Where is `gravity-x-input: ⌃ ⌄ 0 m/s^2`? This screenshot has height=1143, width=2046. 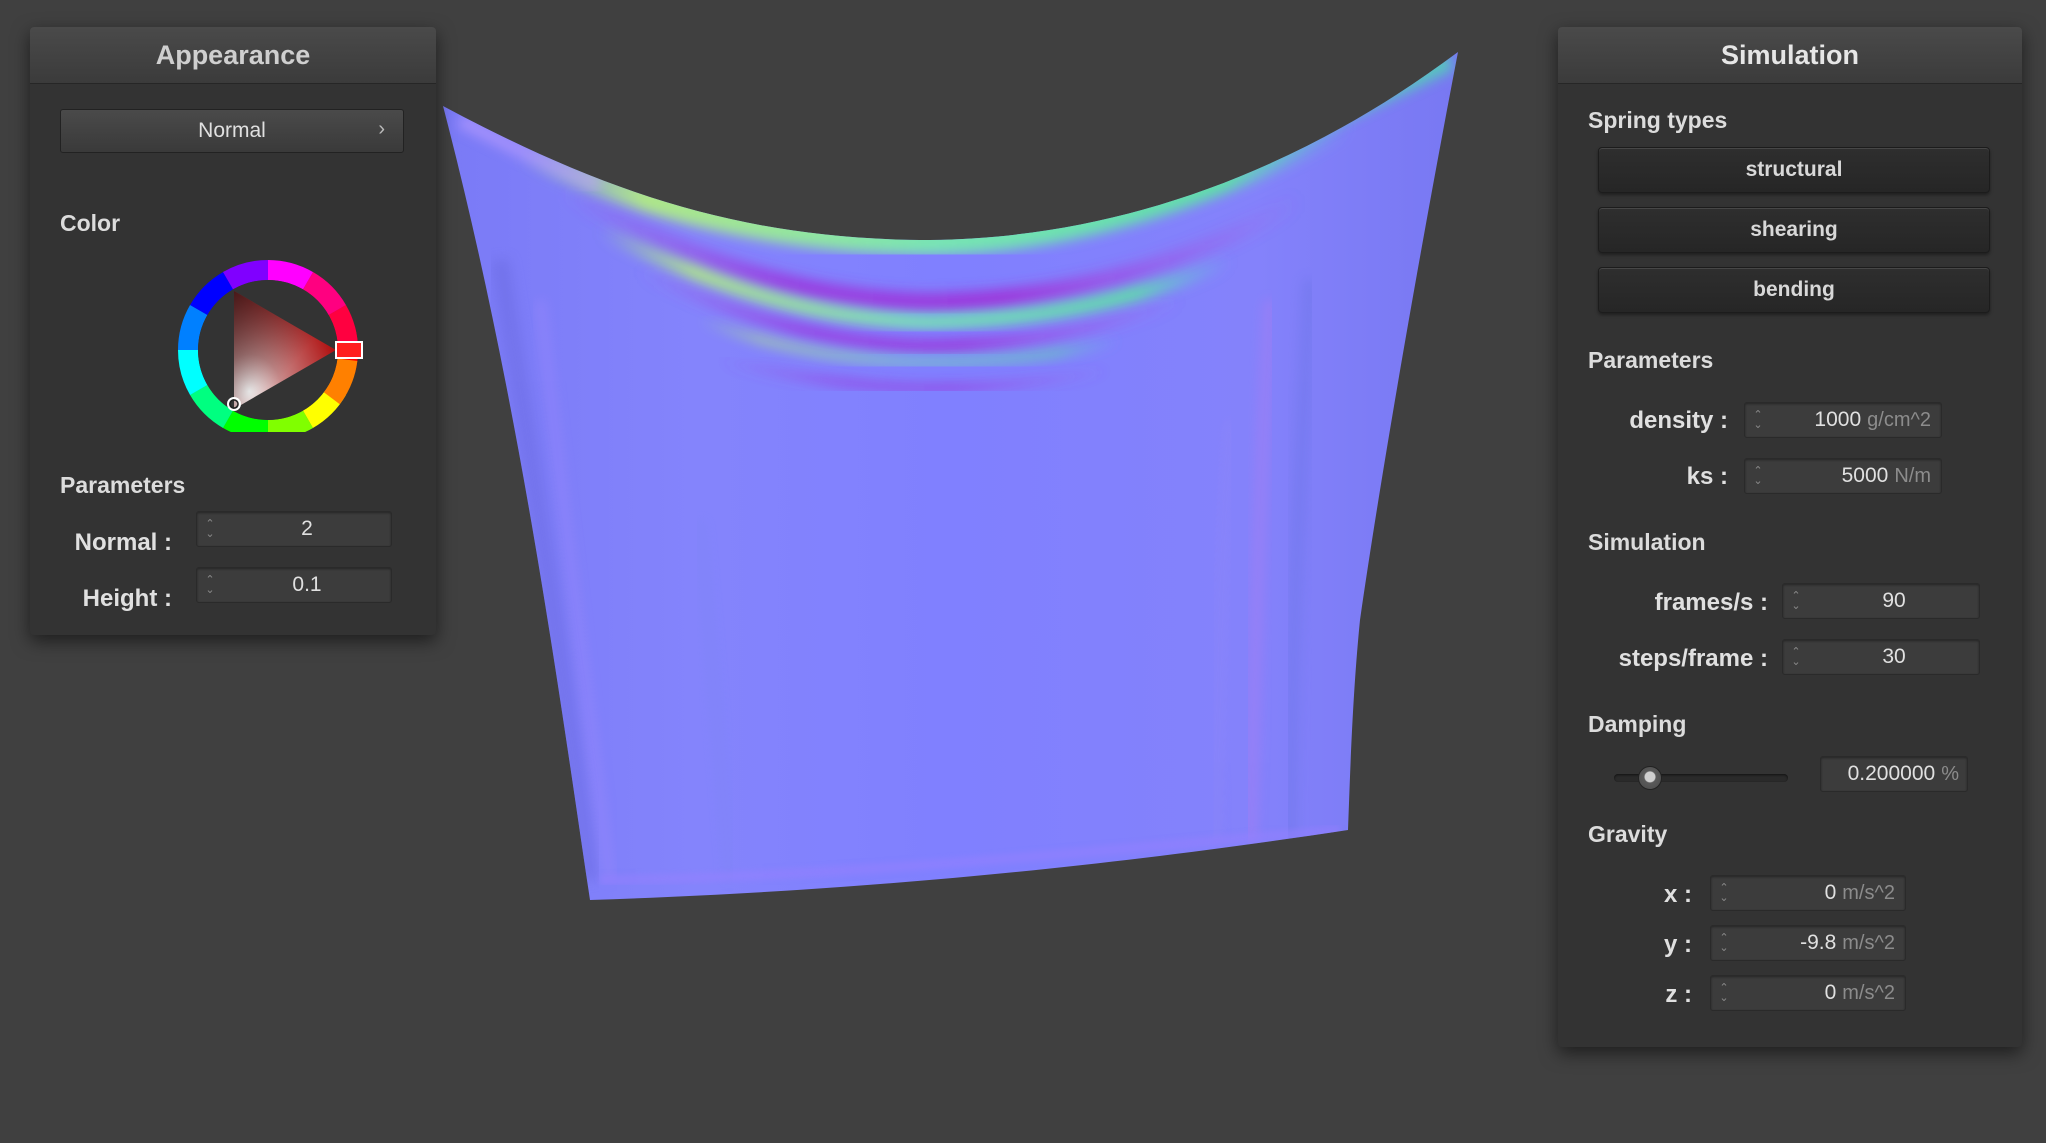 gravity-x-input: ⌃ ⌄ 0 m/s^2 is located at coordinates (1808, 893).